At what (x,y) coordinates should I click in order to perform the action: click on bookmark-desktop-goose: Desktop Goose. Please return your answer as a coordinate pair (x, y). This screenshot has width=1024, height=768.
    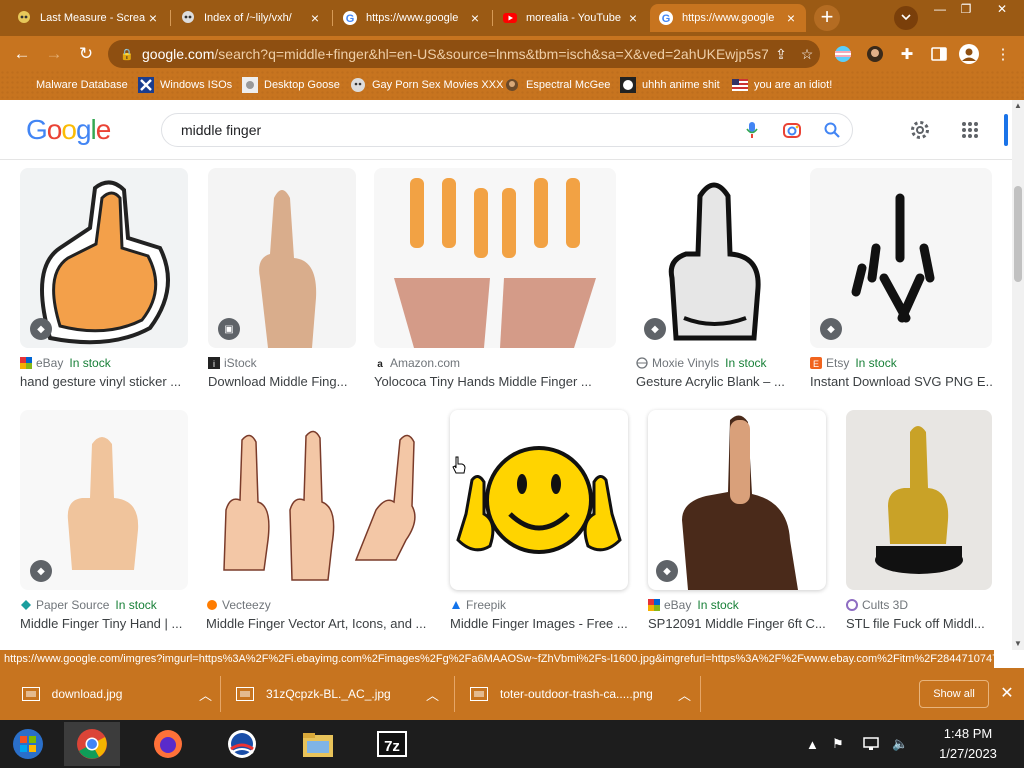
    Looking at the image, I should click on (291, 85).